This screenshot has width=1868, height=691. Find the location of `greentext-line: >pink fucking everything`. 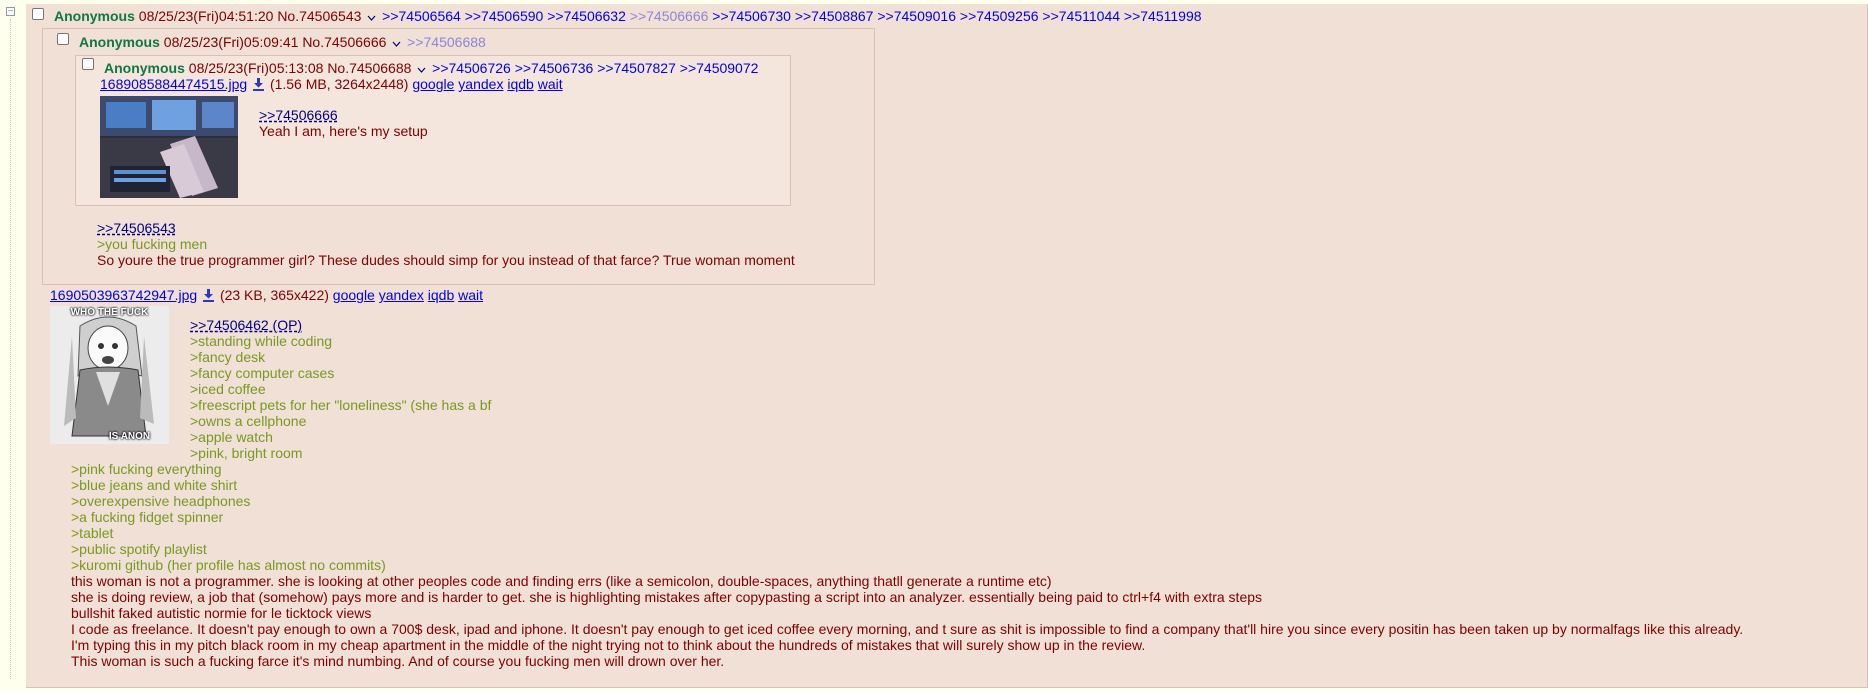

greentext-line: >pink fucking everything is located at coordinates (146, 469).